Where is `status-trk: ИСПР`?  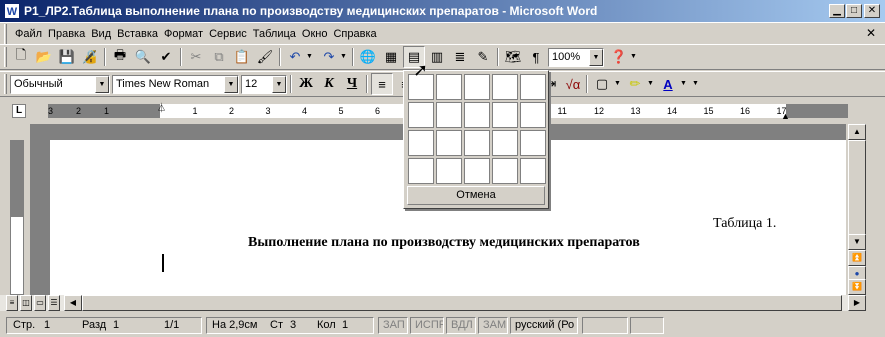
status-trk: ИСПР is located at coordinates (427, 325).